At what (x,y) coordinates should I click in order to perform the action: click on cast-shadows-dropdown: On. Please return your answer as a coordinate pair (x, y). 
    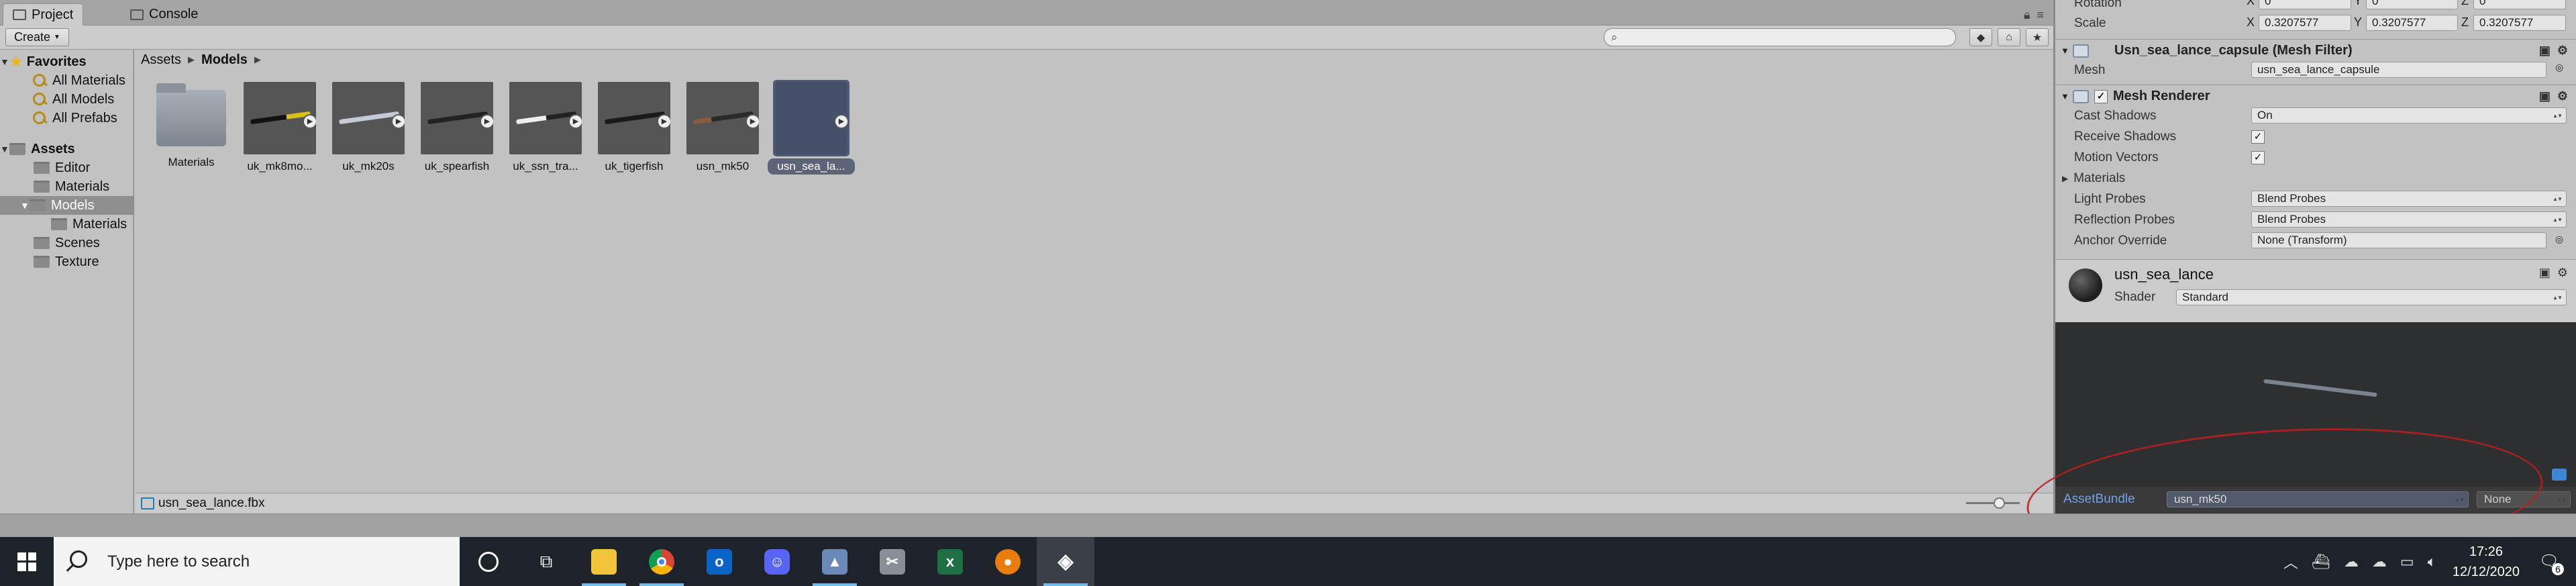
    Looking at the image, I should click on (2409, 115).